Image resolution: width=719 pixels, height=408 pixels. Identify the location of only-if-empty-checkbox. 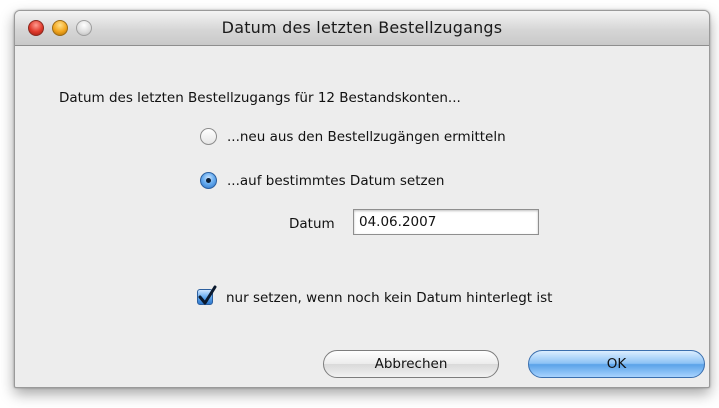
(207, 295).